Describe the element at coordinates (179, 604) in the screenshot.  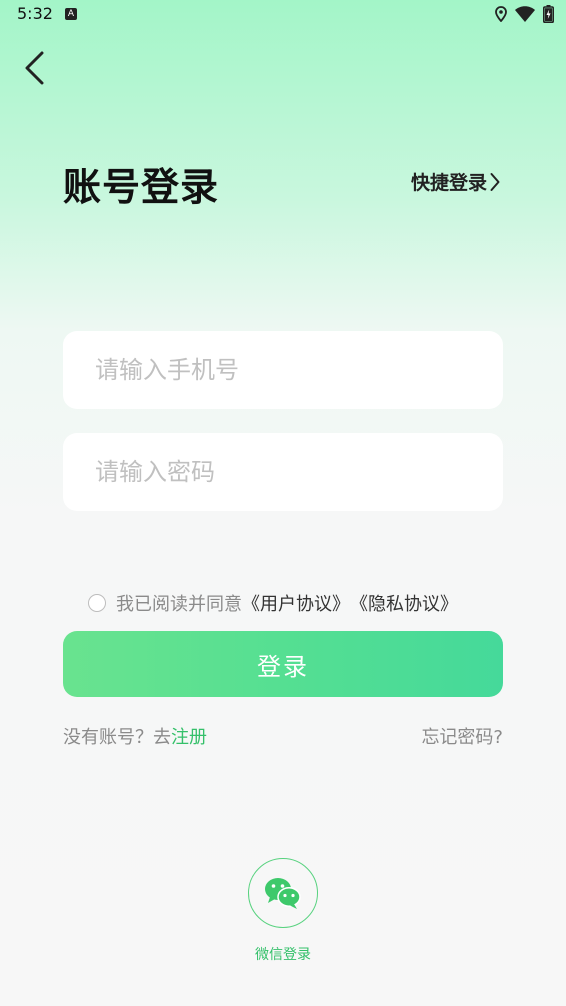
I see `agreement-prefix: 我已阅读并同意` at that location.